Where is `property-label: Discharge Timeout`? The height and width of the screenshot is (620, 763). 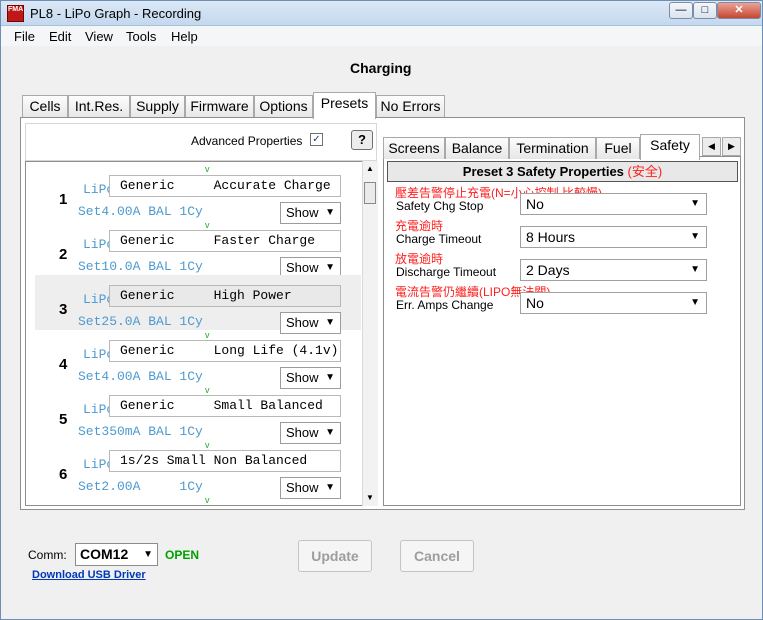
property-label: Discharge Timeout is located at coordinates (446, 272).